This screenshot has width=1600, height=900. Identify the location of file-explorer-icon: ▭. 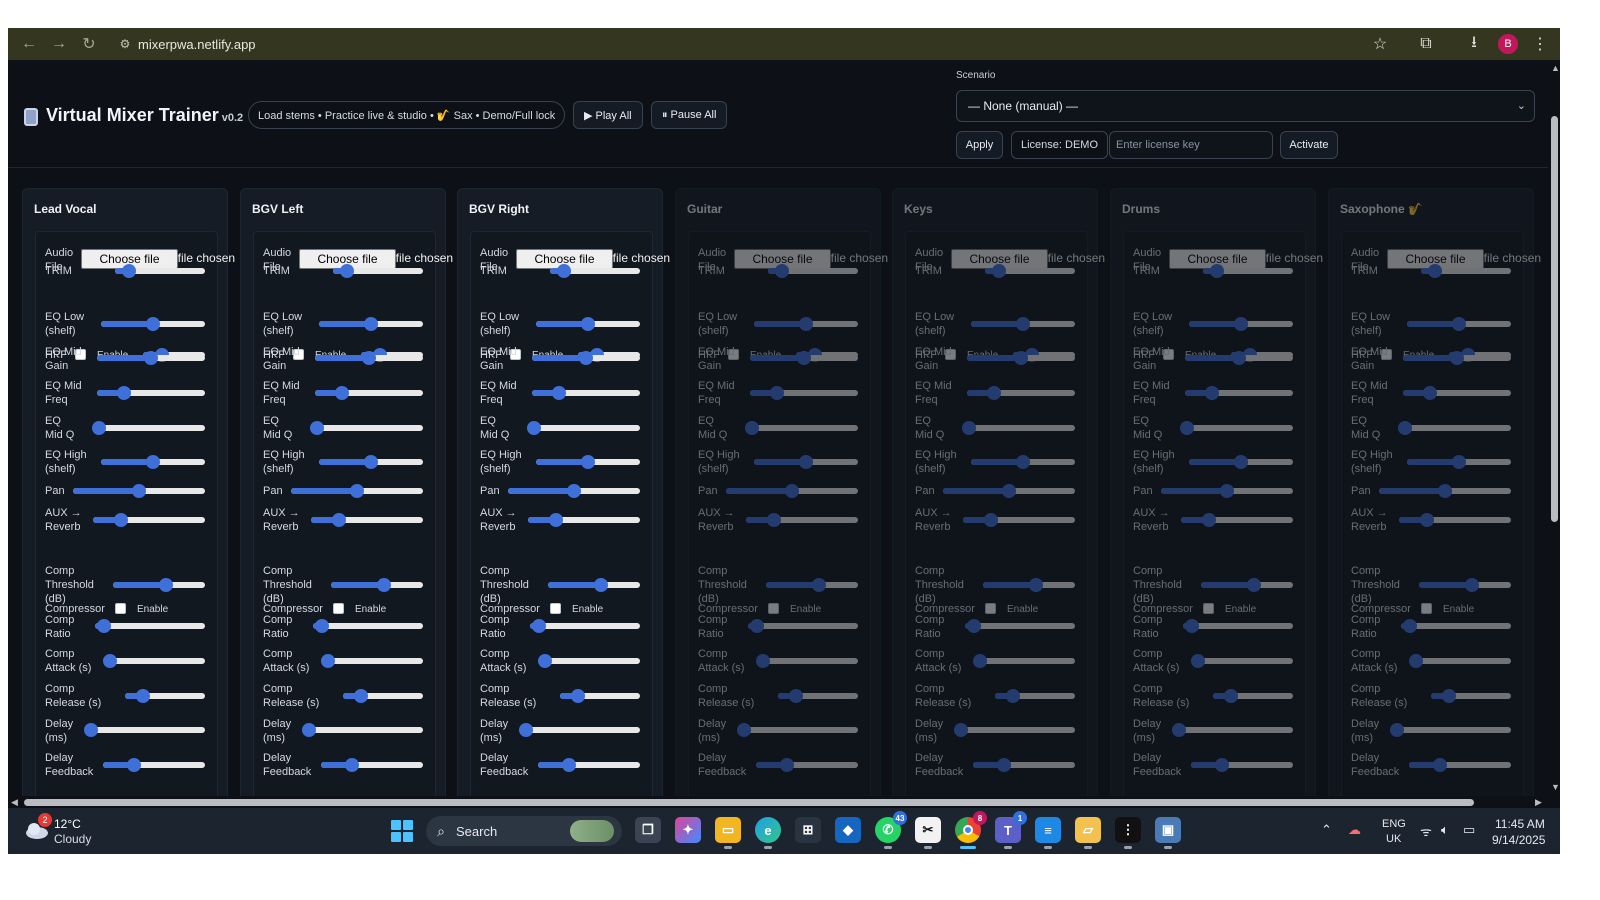
(728, 833).